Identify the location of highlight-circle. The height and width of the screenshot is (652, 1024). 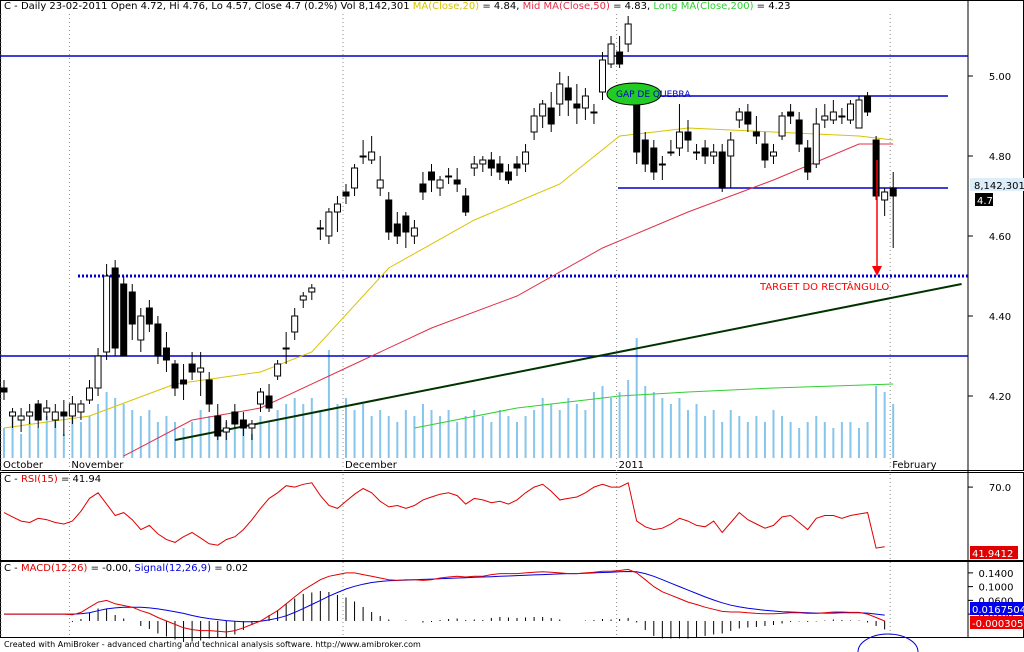
(888, 642).